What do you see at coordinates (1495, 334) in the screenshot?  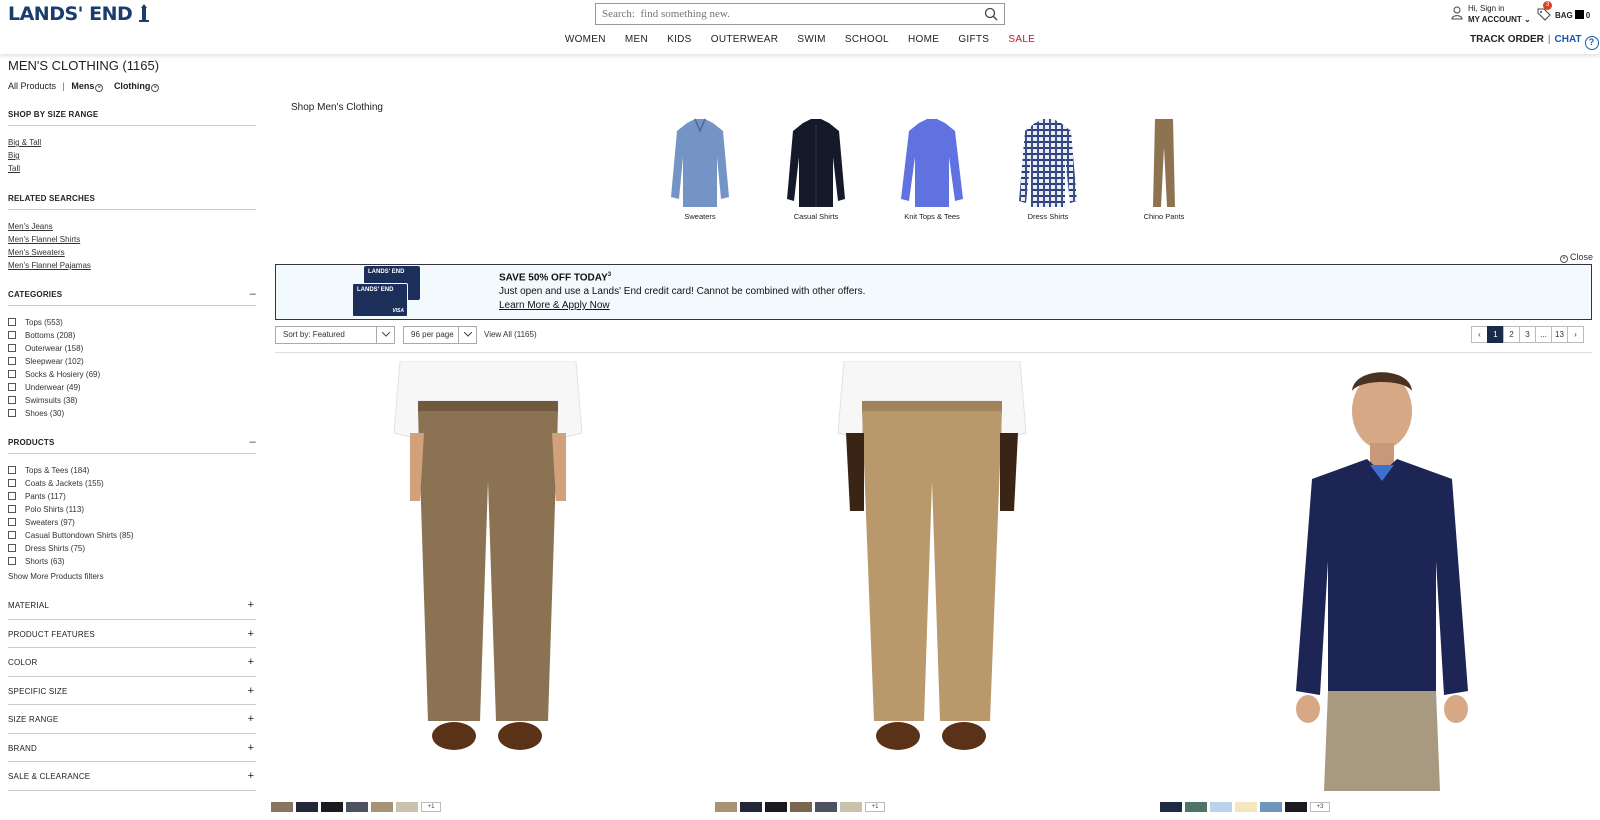 I see `page-button: 1` at bounding box center [1495, 334].